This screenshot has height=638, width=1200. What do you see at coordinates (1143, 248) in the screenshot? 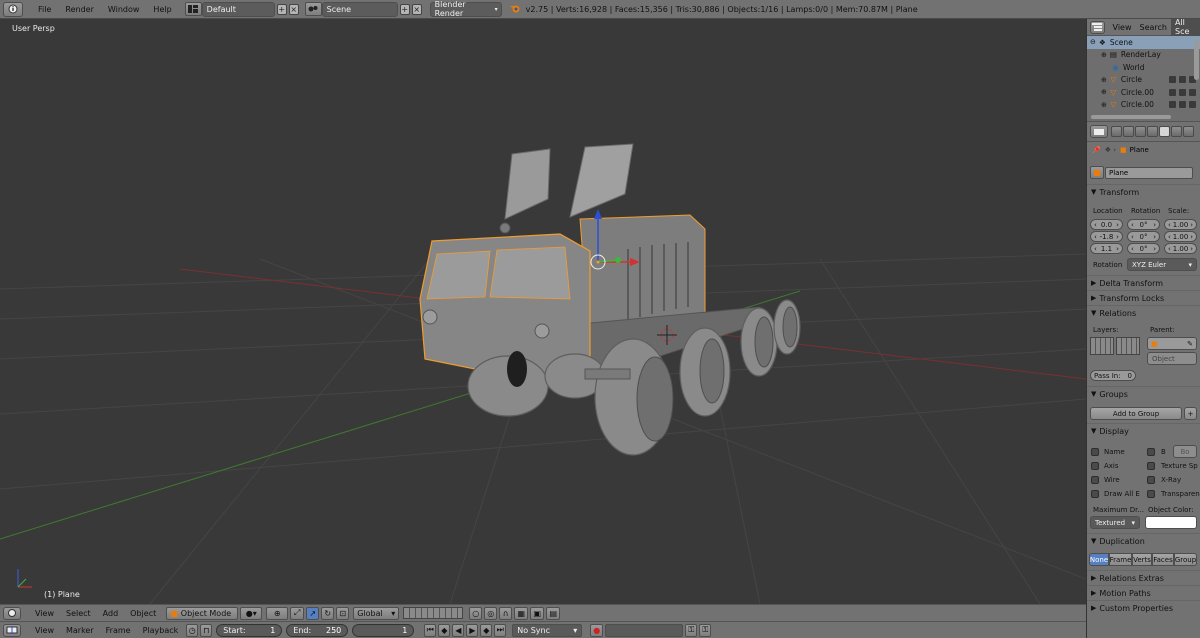
I see `rotation-z-field: ‹ 0° ›` at bounding box center [1143, 248].